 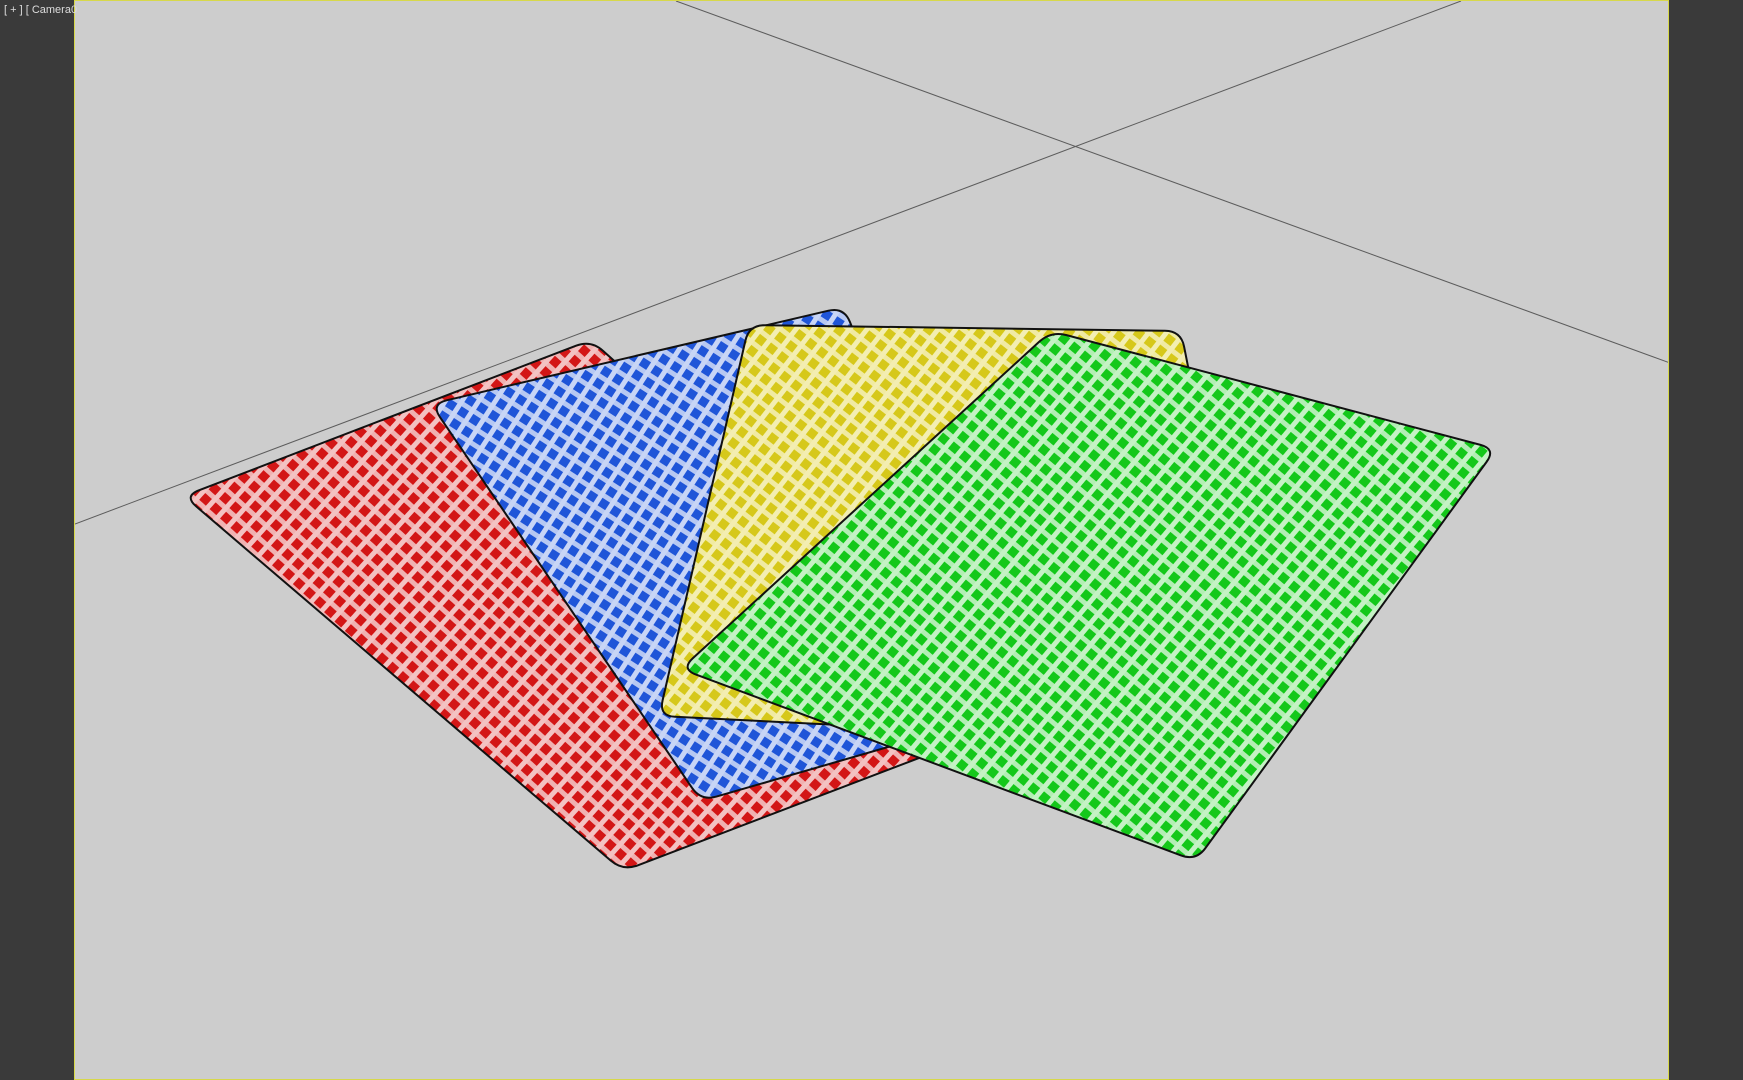 I want to click on viewport-label: [ + ] [ Camera0, so click(x=40, y=10).